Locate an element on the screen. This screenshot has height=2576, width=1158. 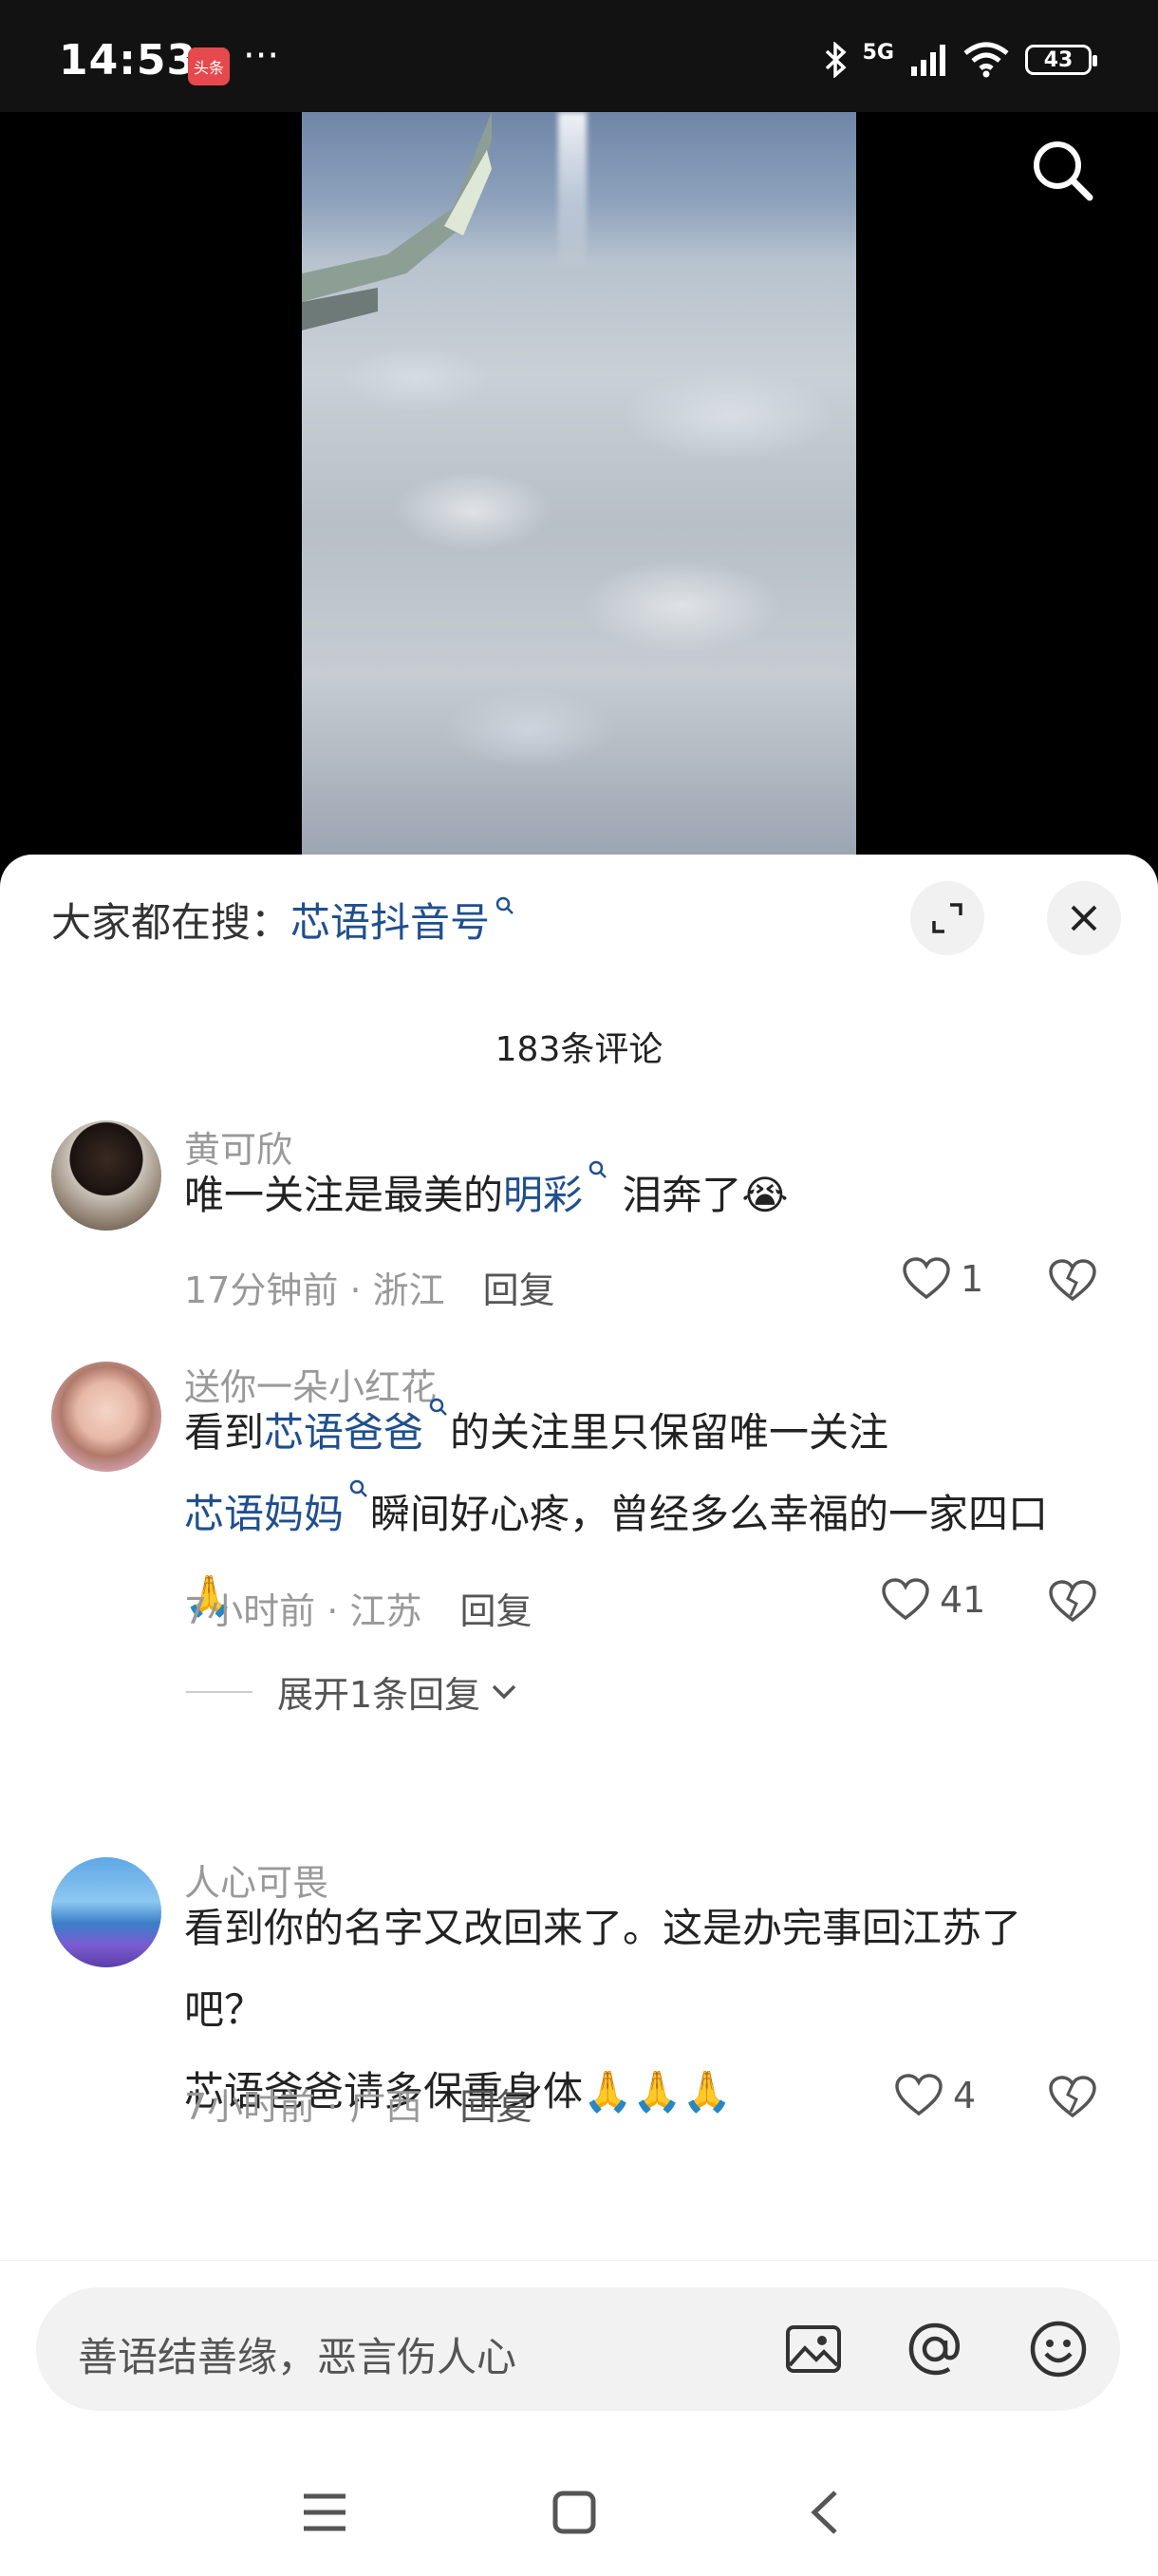
comment-location: 广西 is located at coordinates (385, 2107).